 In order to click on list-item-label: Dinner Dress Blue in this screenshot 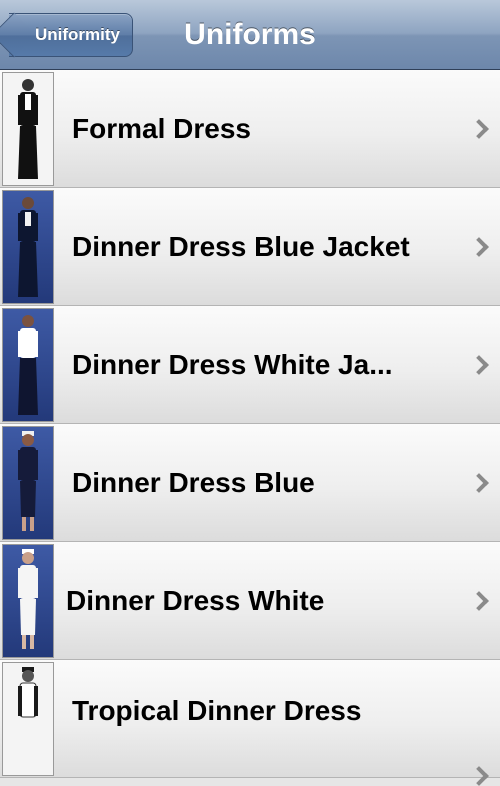, I will do `click(193, 482)`.